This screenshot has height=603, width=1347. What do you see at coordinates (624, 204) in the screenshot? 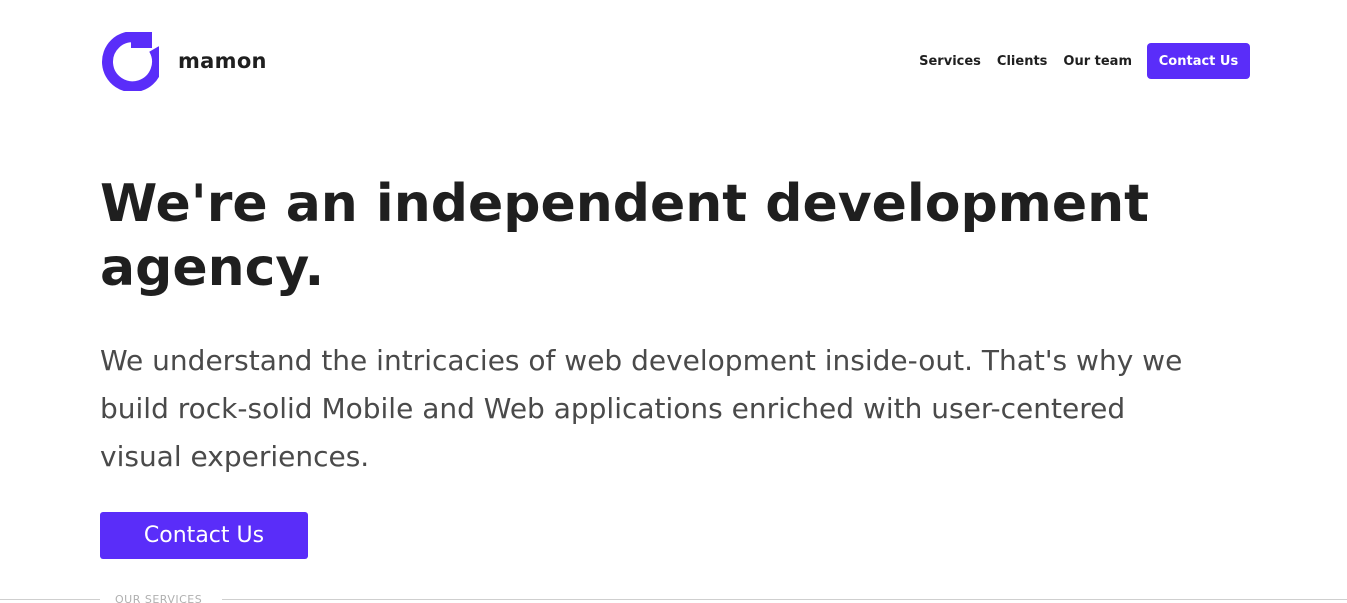
I see `hero-title-line-1: We're an independent development` at bounding box center [624, 204].